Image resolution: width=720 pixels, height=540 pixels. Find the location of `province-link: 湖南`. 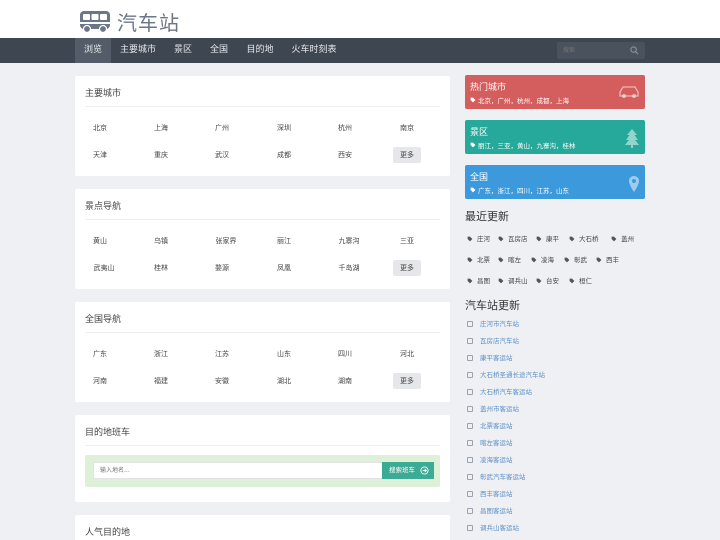

province-link: 湖南 is located at coordinates (345, 381).